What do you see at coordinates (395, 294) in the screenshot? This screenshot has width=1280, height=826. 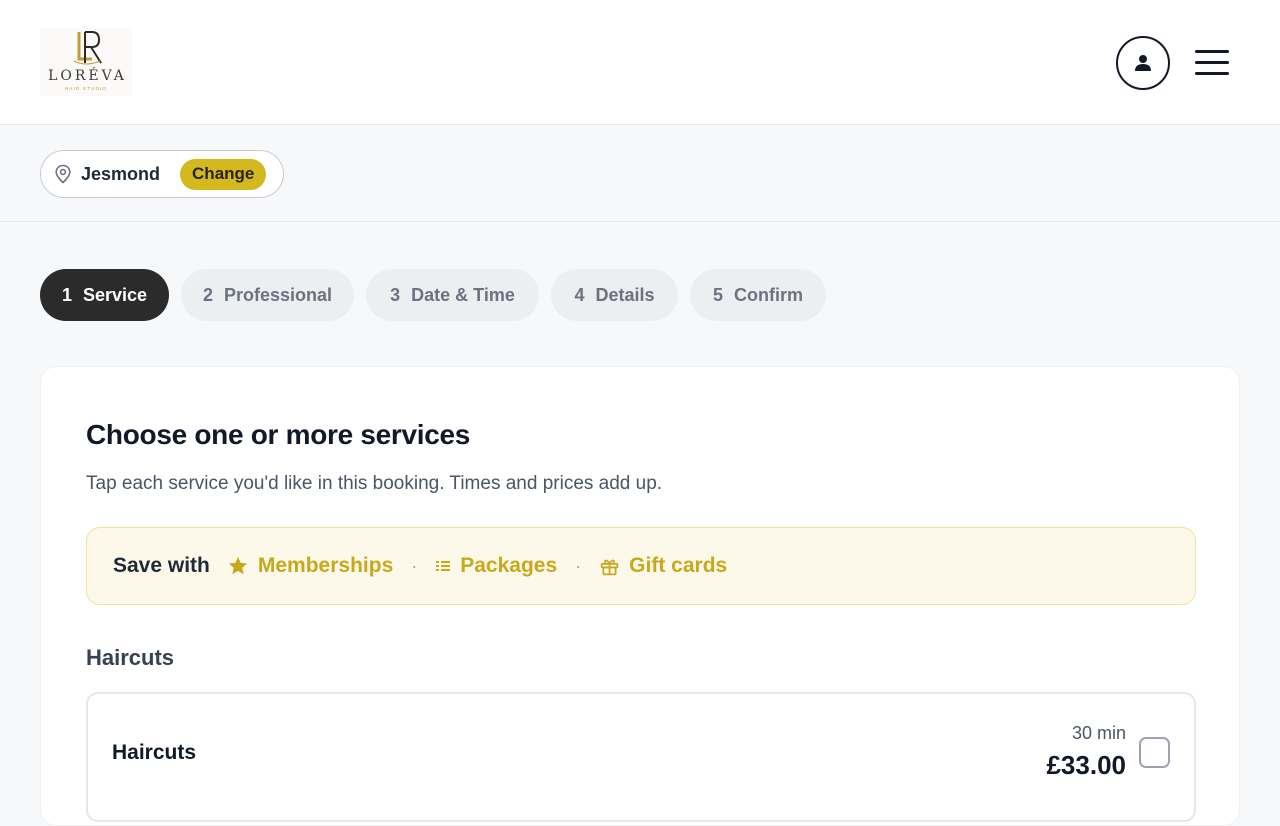 I see `step-number: 3` at bounding box center [395, 294].